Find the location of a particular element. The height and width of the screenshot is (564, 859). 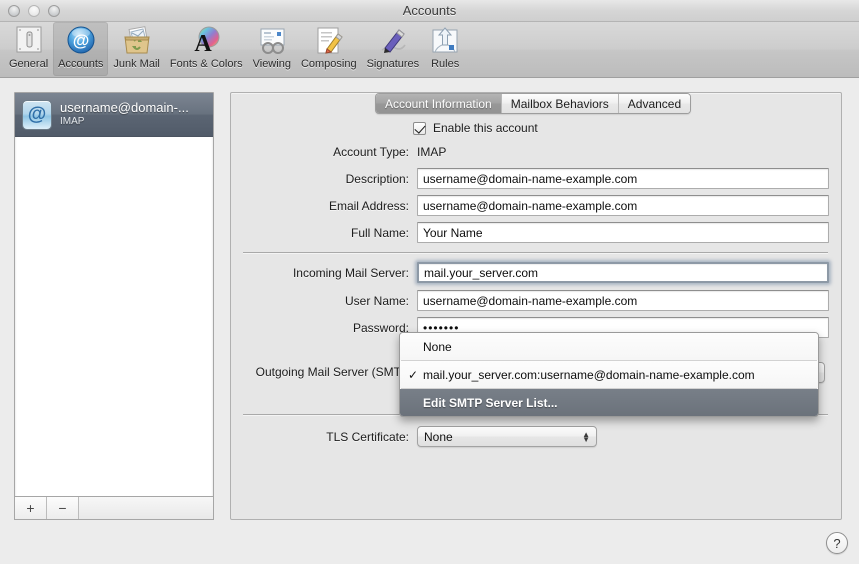

enable-account-label: Enable this account is located at coordinates (485, 128).